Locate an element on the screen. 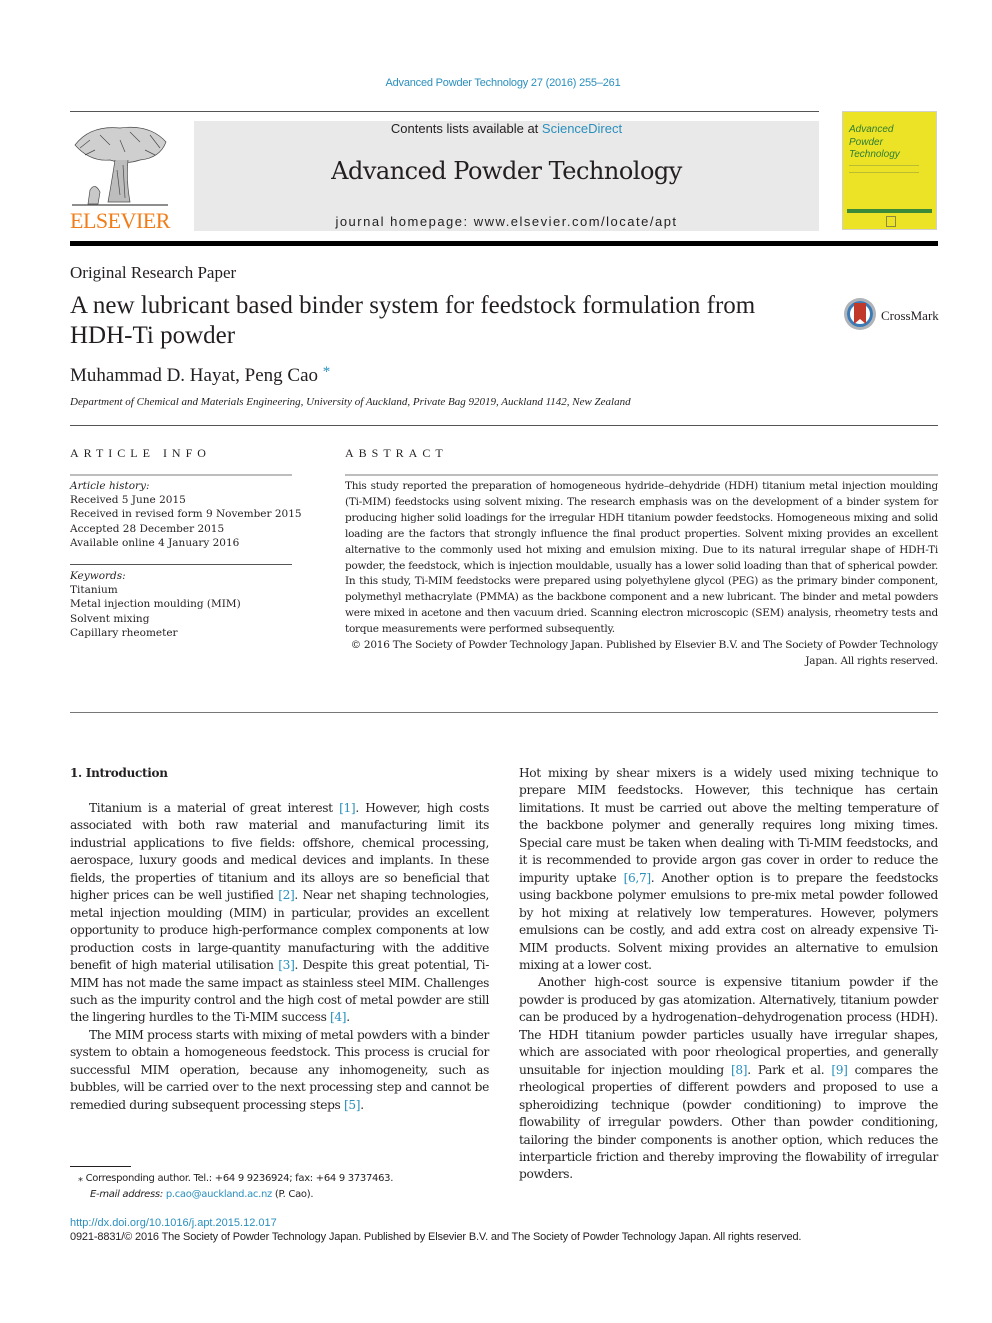  article-type: Original Research Paper is located at coordinates (153, 272).